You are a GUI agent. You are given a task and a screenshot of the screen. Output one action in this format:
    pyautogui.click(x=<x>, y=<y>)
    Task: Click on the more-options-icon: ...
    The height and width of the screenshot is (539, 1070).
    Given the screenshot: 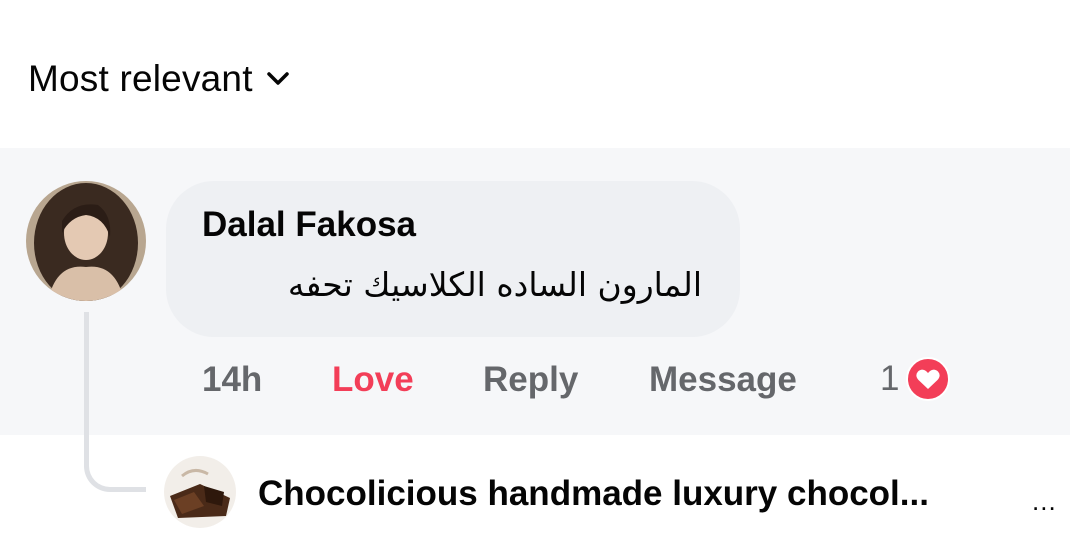 What is the action you would take?
    pyautogui.click(x=1044, y=501)
    